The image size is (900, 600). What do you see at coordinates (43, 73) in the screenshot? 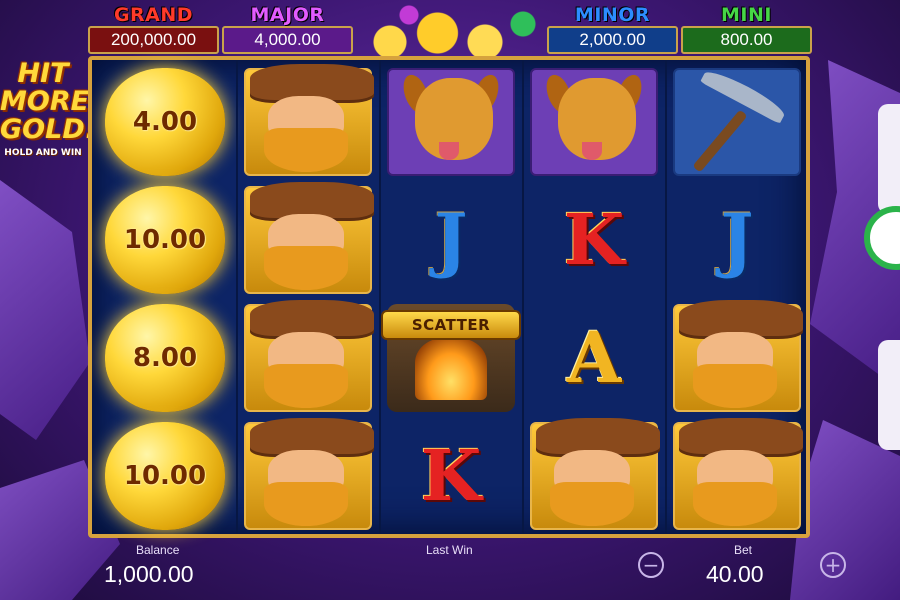
I see `logo-line-1: HIT` at bounding box center [43, 73].